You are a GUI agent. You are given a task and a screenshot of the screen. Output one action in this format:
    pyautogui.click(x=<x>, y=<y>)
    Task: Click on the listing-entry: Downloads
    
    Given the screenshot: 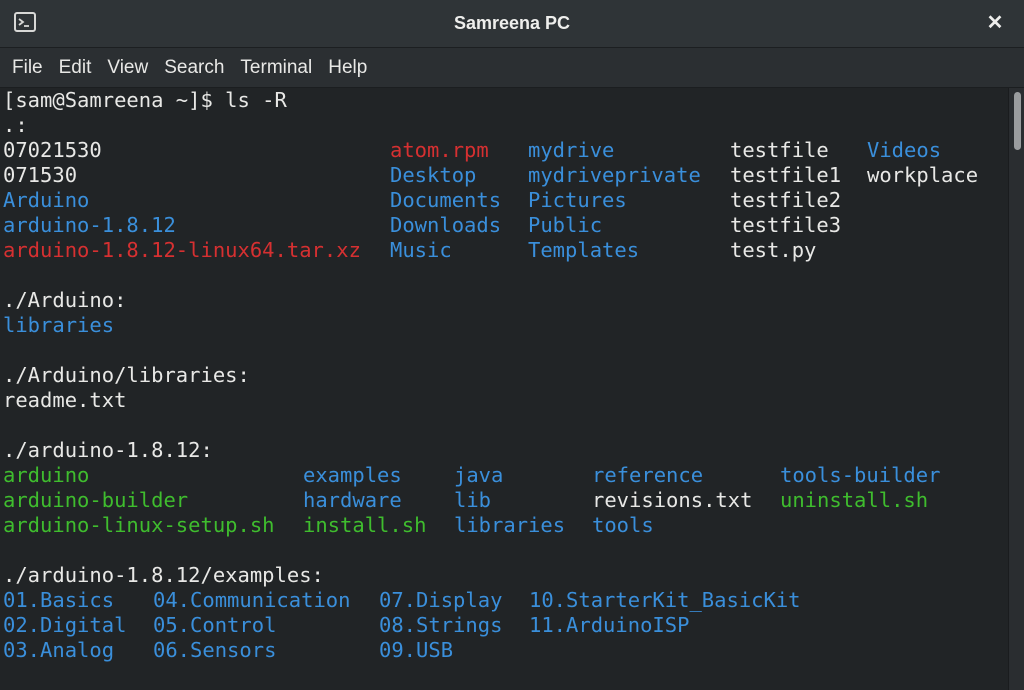 What is the action you would take?
    pyautogui.click(x=446, y=225)
    